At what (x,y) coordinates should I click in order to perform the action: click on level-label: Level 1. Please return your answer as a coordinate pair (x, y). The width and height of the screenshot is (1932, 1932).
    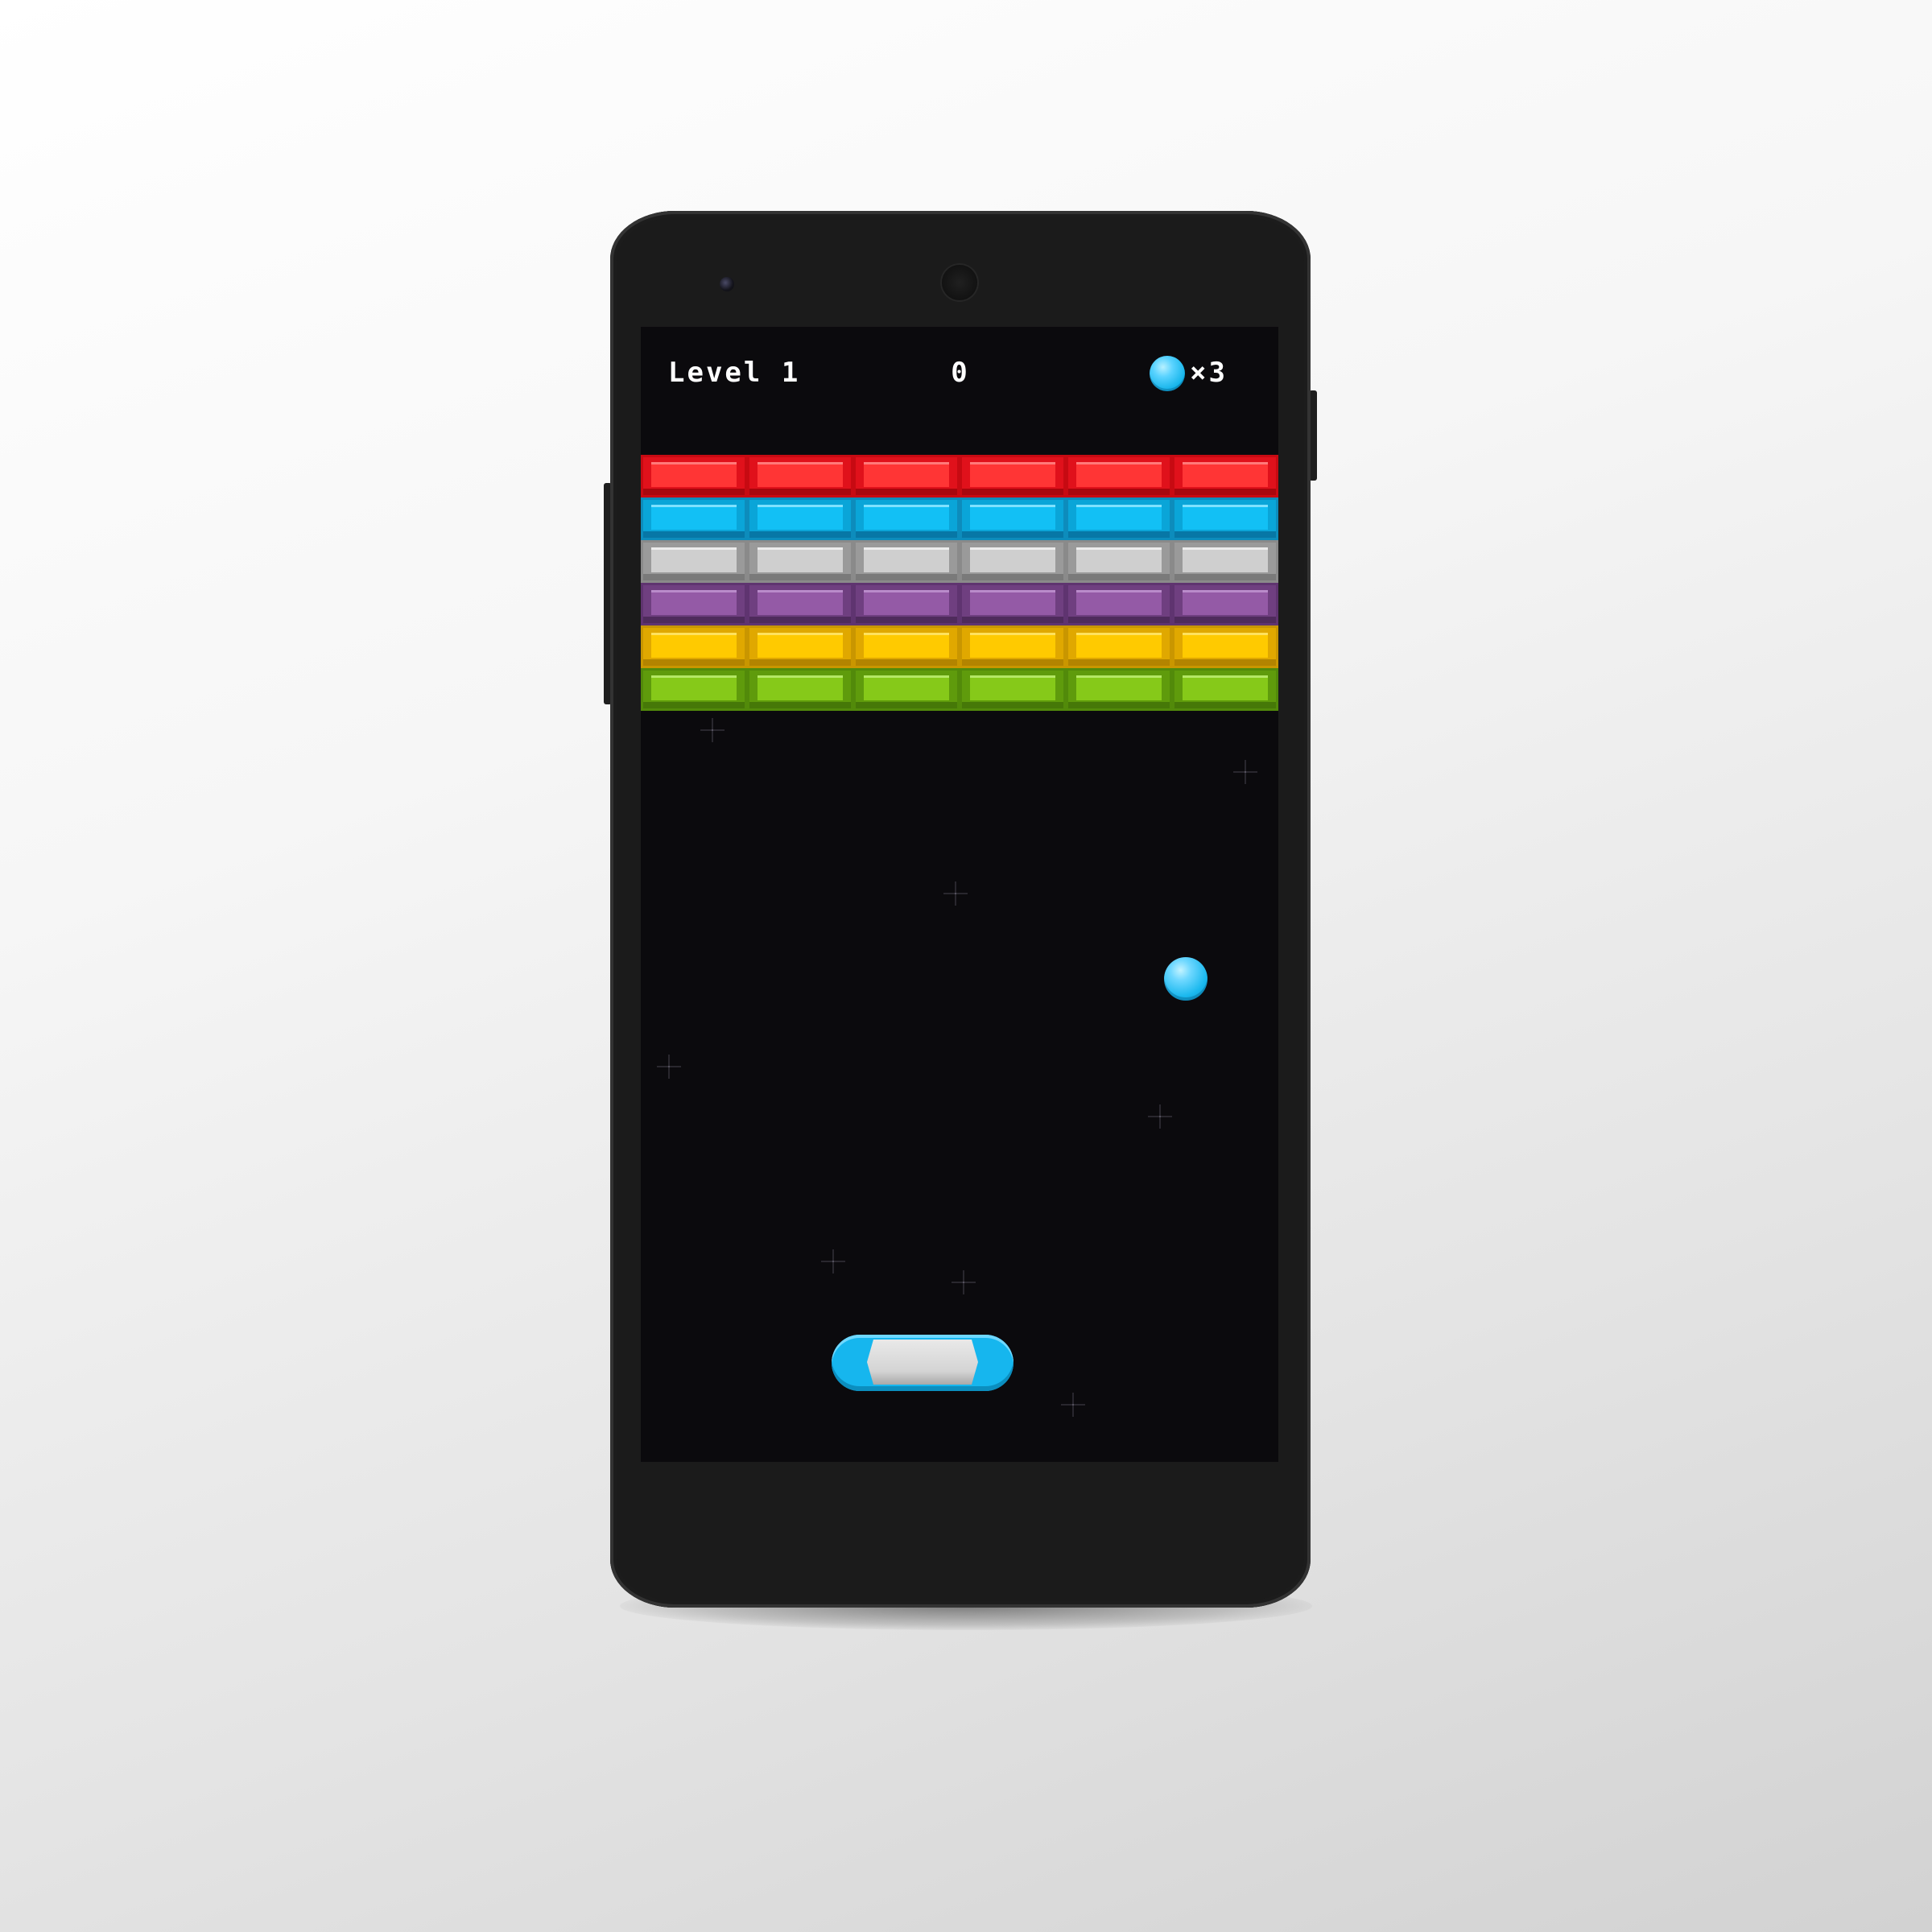
    Looking at the image, I should click on (734, 373).